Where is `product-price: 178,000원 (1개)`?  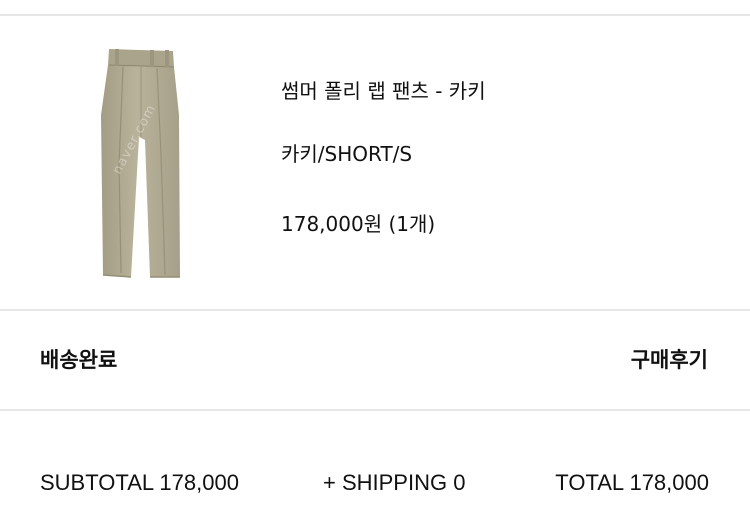
product-price: 178,000원 (1개) is located at coordinates (358, 224).